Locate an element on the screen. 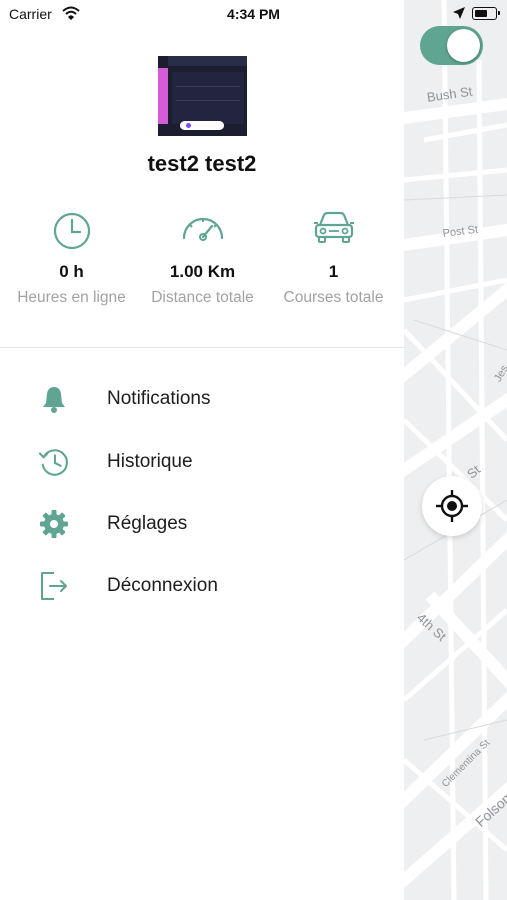  status-bar: Carrier 4:34 PM is located at coordinates (253, 14).